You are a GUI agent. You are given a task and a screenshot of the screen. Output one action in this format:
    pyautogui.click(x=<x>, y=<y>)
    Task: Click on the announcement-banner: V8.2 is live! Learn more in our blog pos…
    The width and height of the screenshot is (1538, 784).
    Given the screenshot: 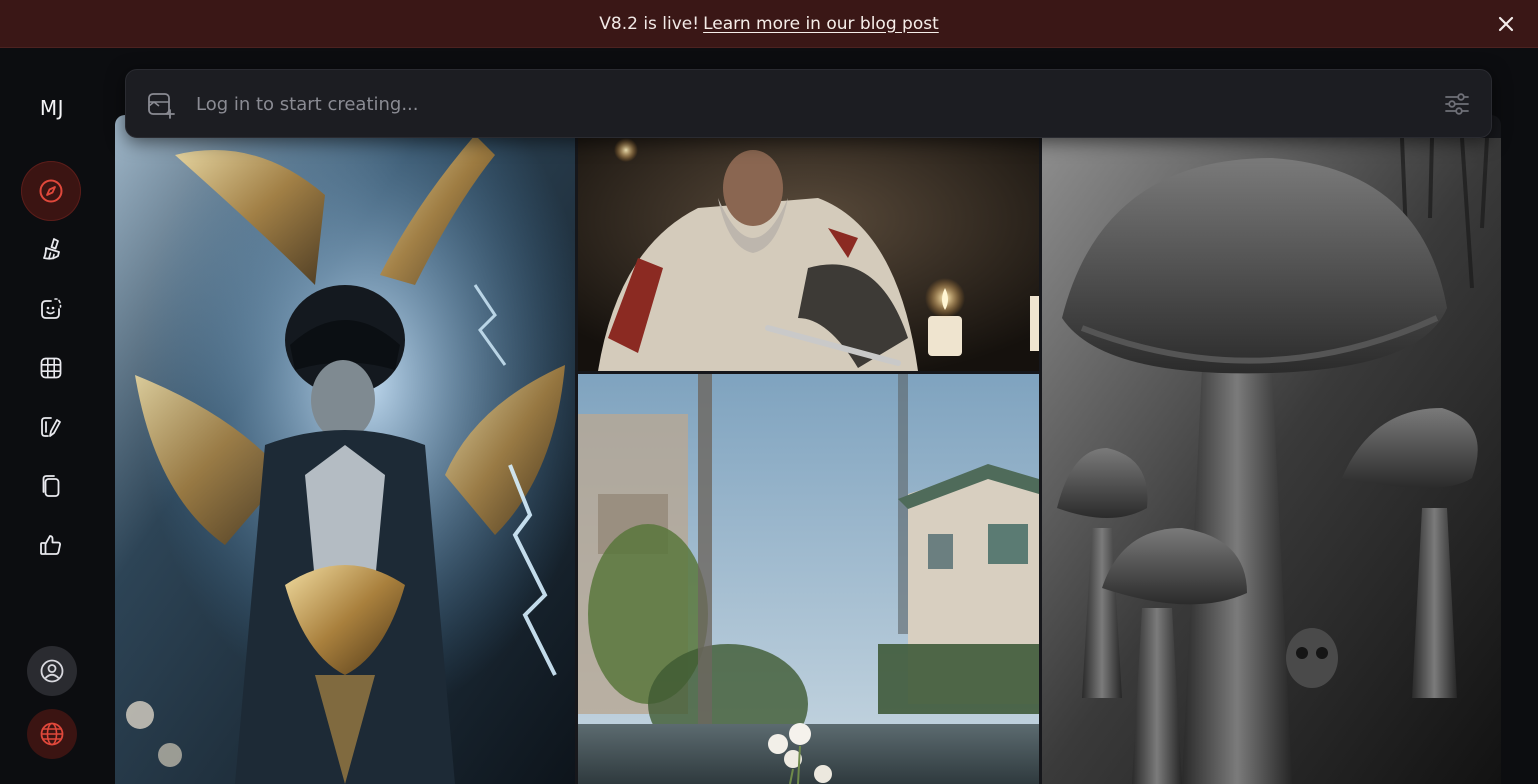 What is the action you would take?
    pyautogui.click(x=769, y=24)
    